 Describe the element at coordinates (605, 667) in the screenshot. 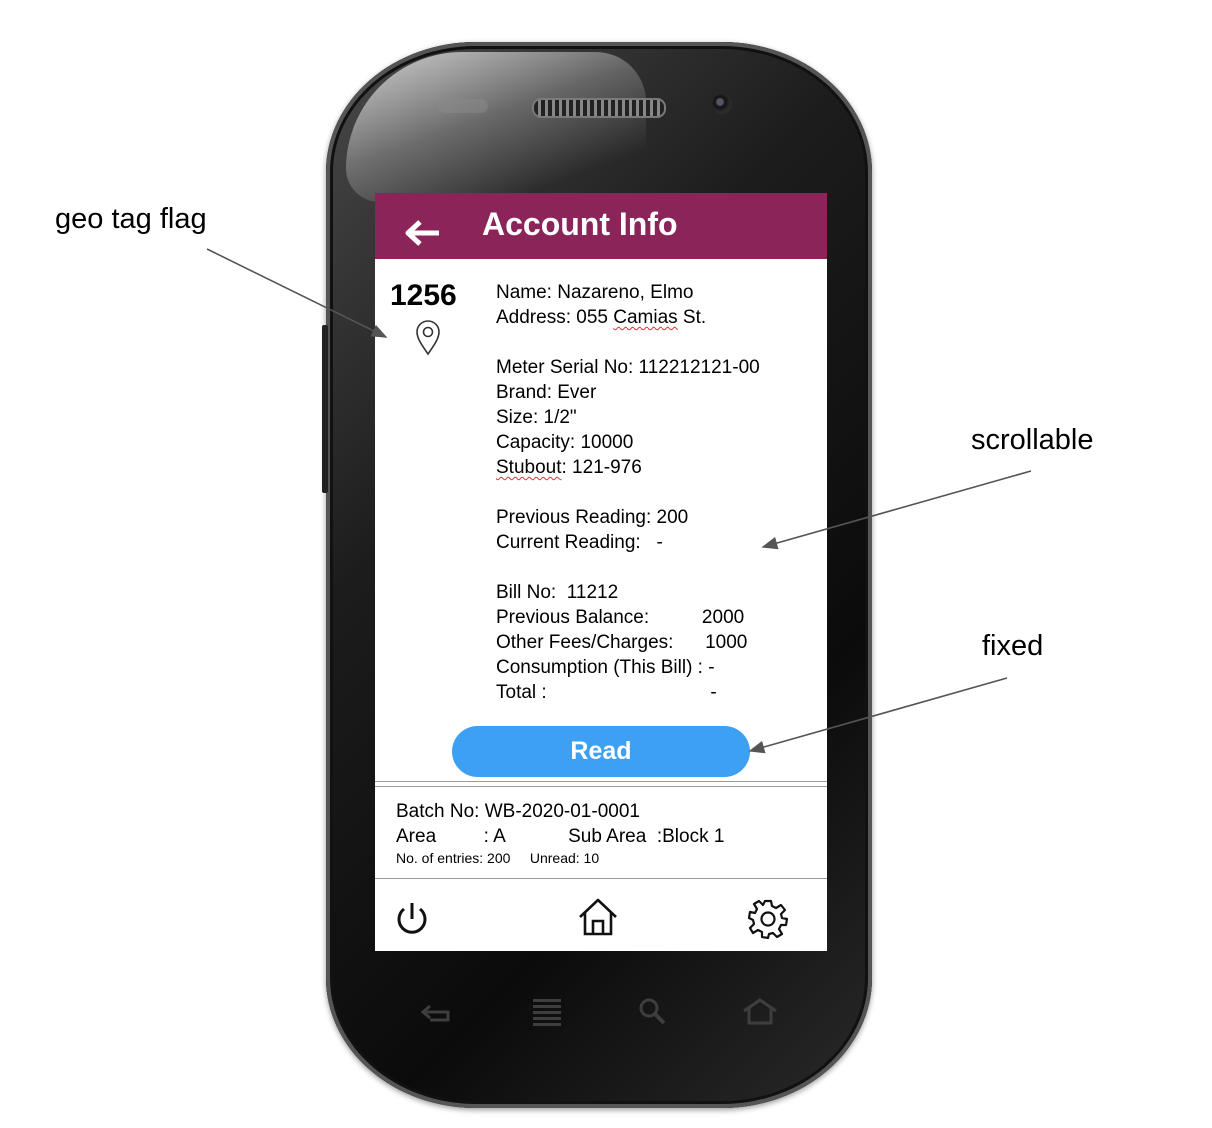

I see `consumption: Consumption (This Bill) : -` at that location.